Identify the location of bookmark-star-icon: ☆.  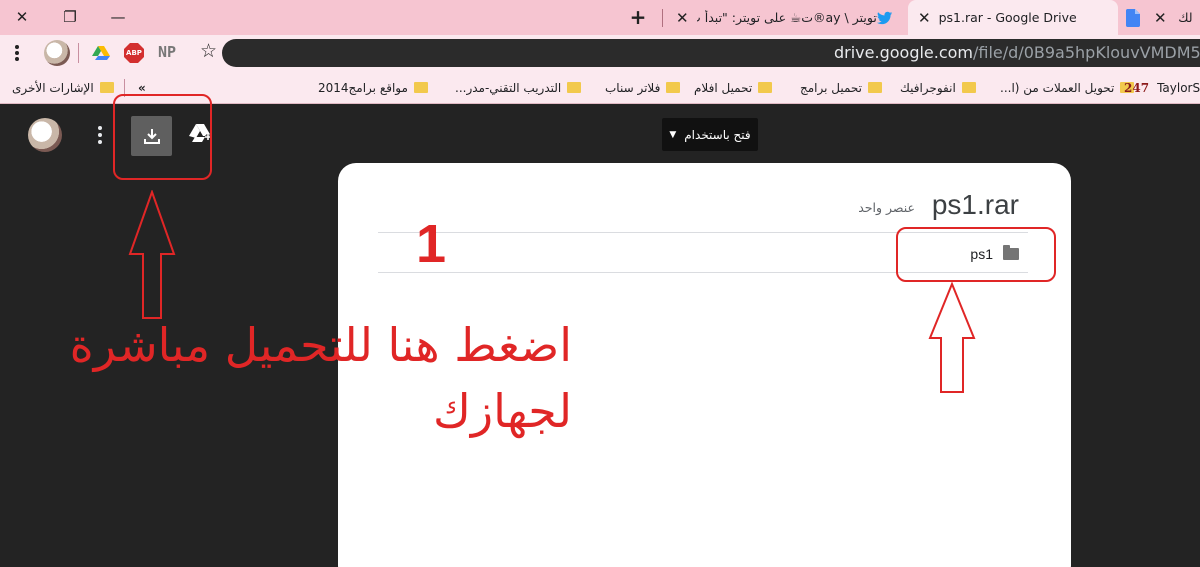
(208, 51).